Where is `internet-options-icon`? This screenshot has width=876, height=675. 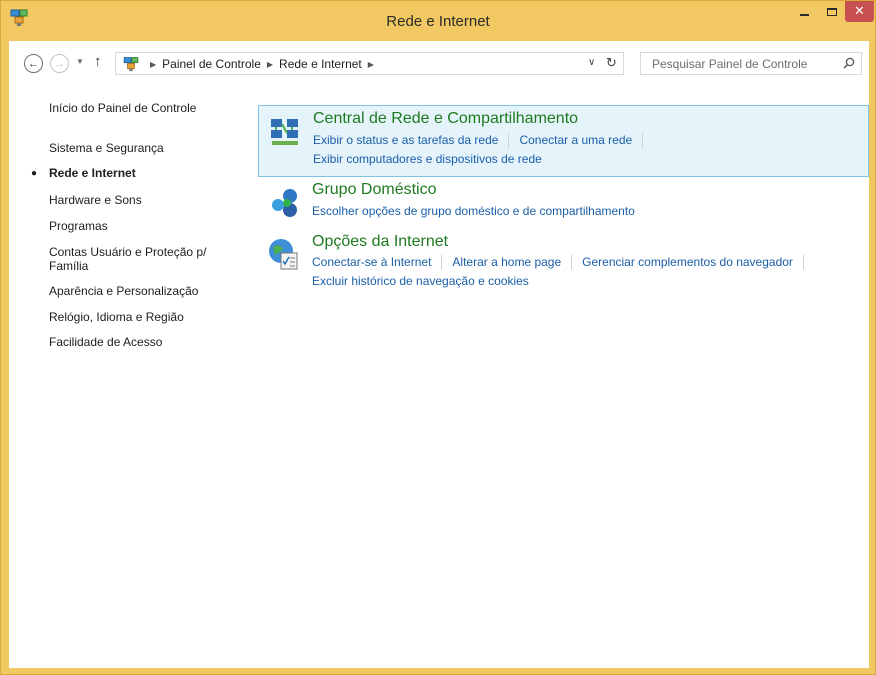
internet-options-icon is located at coordinates (284, 254).